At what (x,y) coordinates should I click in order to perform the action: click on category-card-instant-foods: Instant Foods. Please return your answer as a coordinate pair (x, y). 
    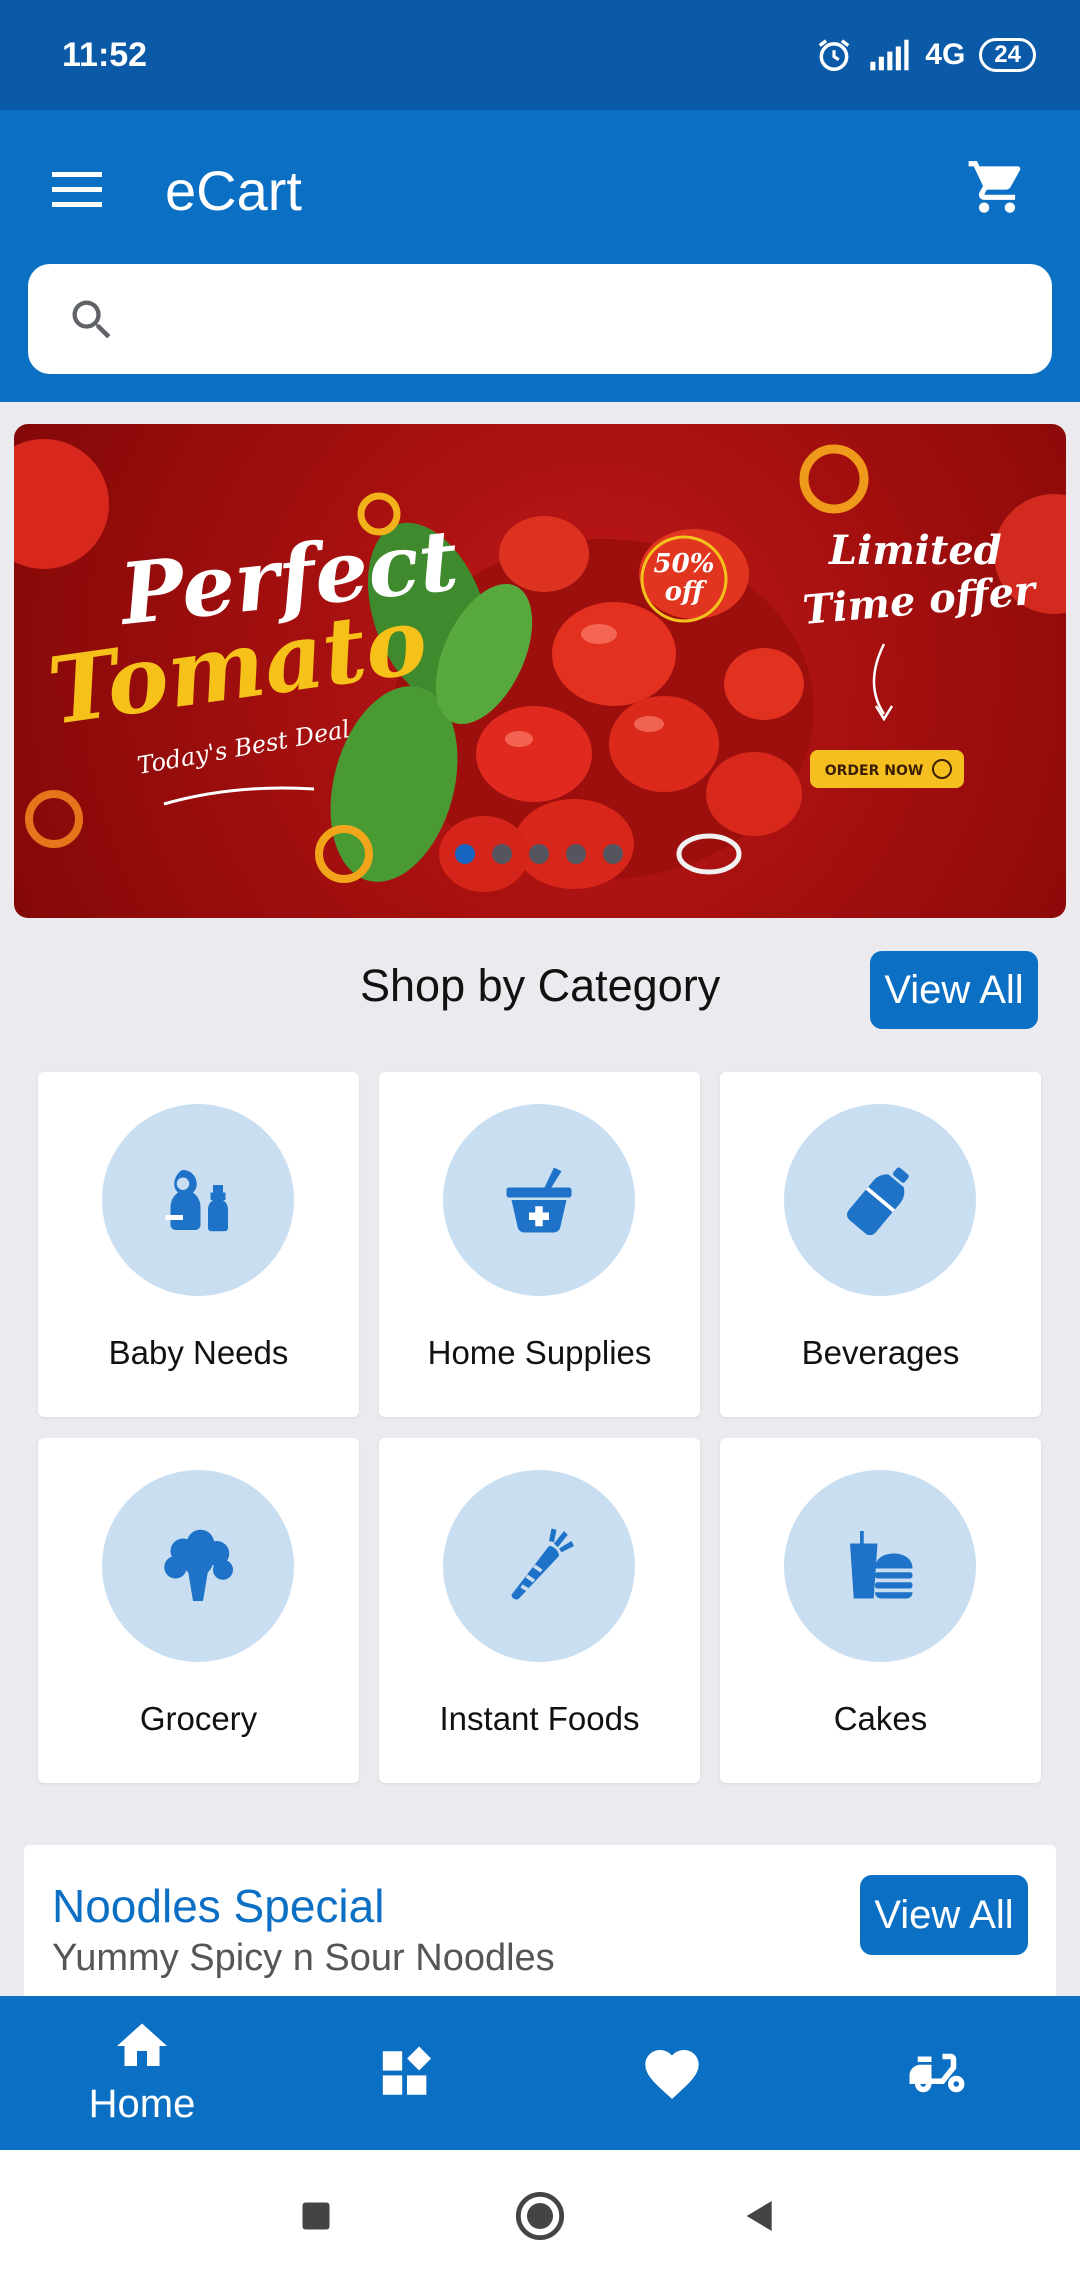
    Looking at the image, I should click on (539, 1610).